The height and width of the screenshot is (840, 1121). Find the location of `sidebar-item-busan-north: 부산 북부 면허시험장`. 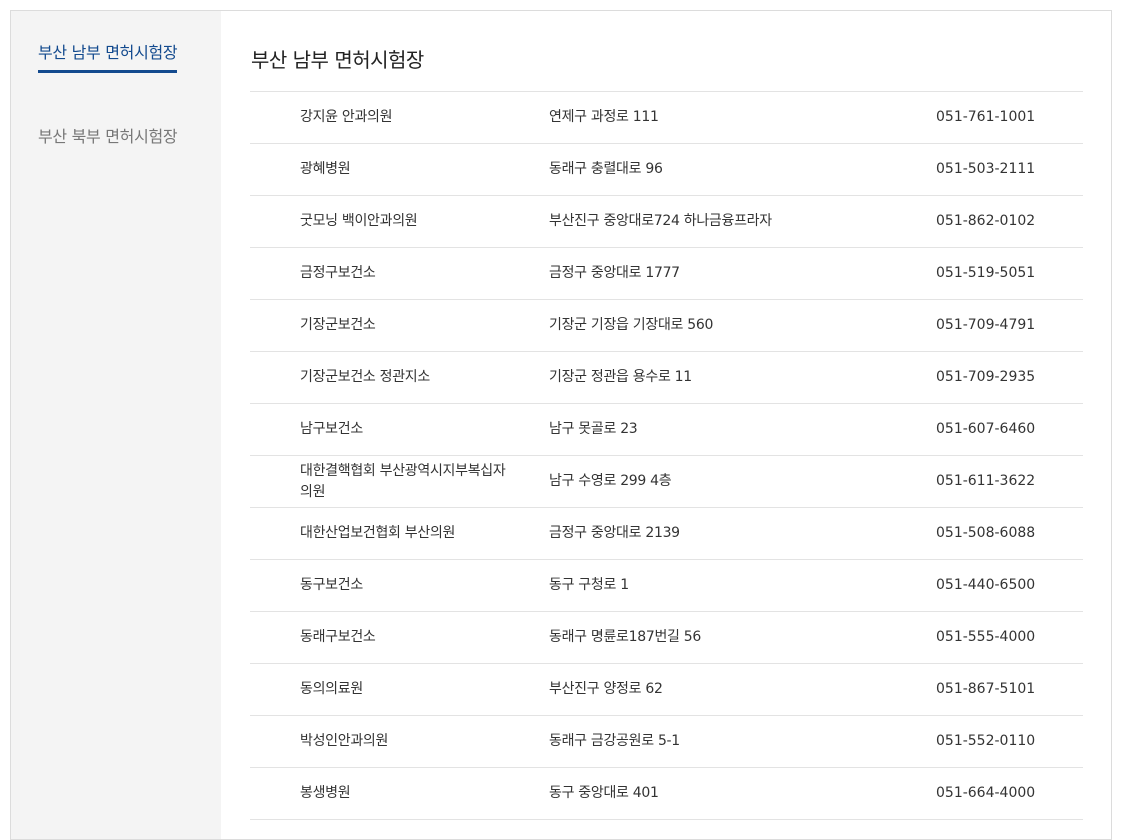

sidebar-item-busan-north: 부산 북부 면허시험장 is located at coordinates (108, 135).